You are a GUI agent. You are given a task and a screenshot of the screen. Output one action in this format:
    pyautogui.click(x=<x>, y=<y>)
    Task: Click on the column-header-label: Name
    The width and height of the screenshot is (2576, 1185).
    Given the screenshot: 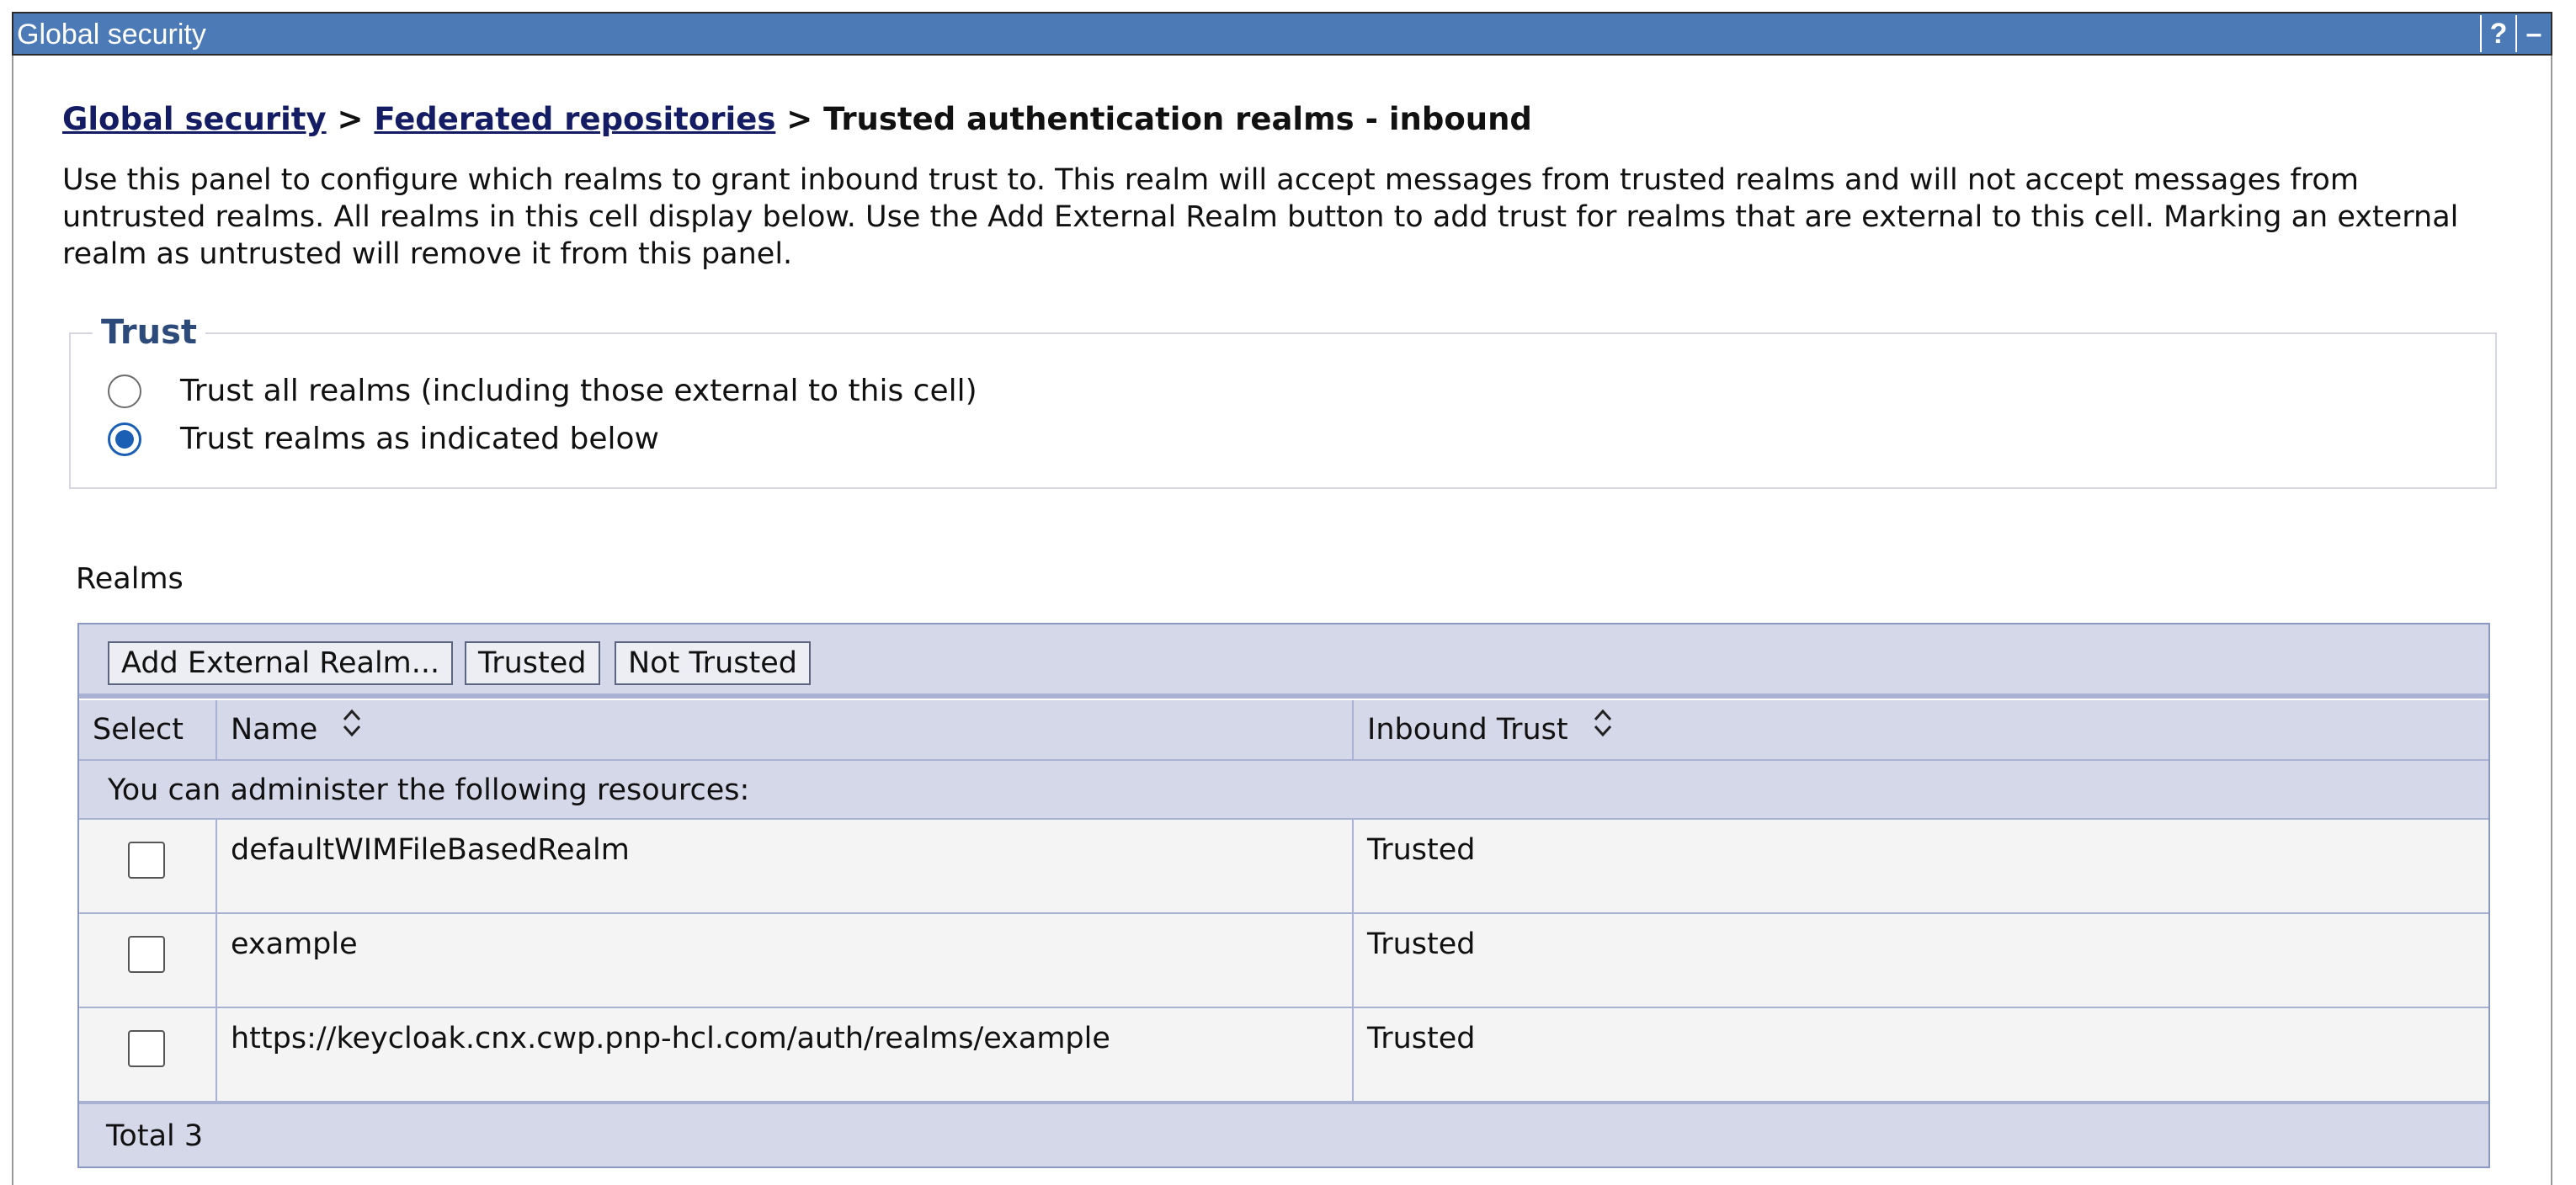 What is the action you would take?
    pyautogui.click(x=275, y=730)
    